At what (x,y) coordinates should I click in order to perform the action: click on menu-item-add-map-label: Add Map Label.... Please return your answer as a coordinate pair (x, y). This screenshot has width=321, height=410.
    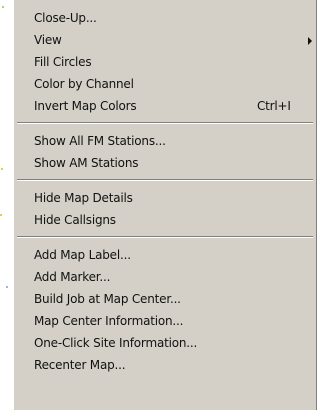
    Looking at the image, I should click on (165, 255).